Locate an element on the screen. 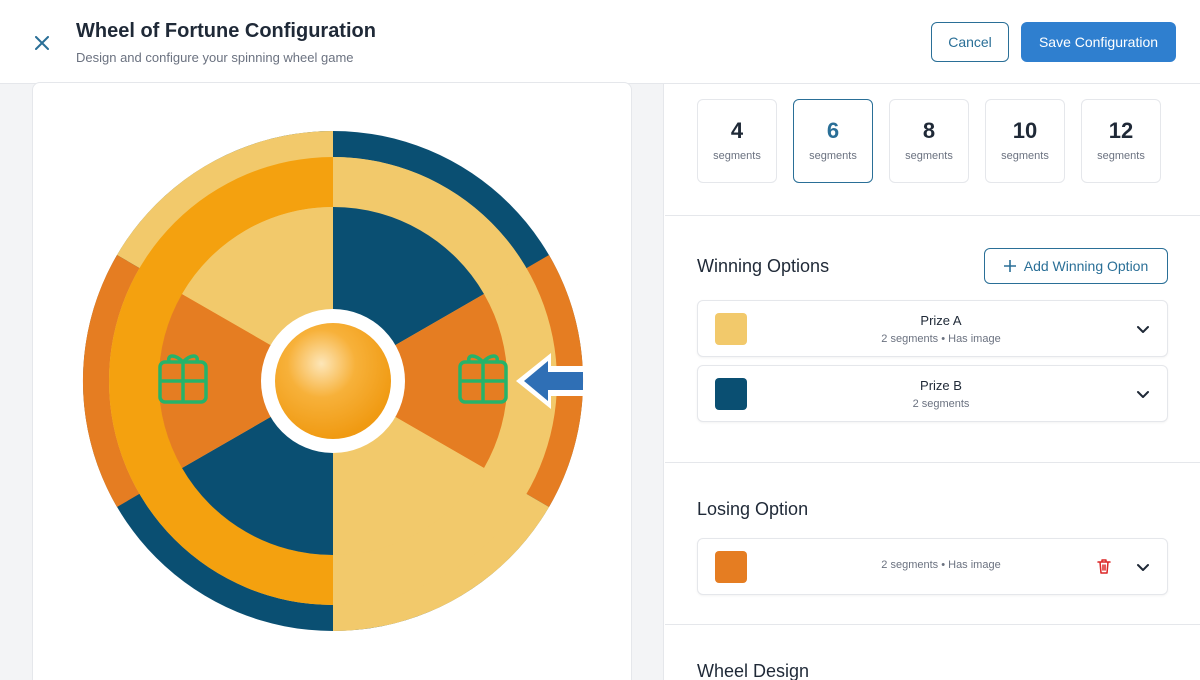  plus-icon is located at coordinates (1009, 266).